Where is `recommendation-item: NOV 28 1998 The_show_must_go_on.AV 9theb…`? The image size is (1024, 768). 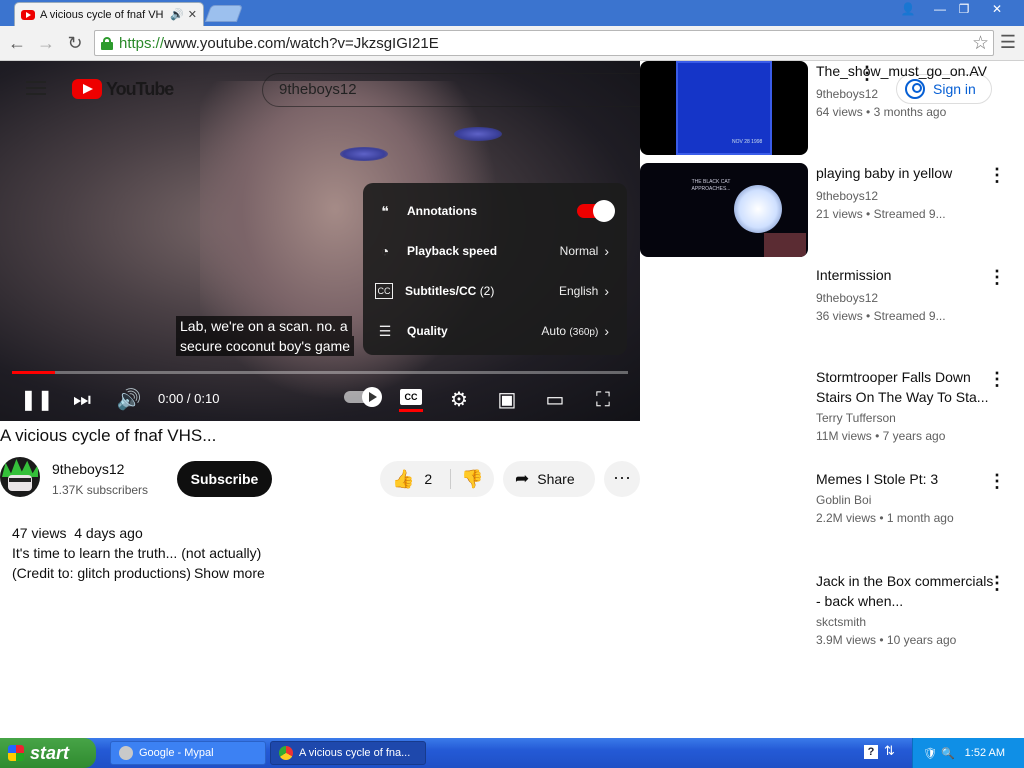
recommendation-item: NOV 28 1998 The_show_must_go_on.AV 9theb… is located at coordinates (832, 111).